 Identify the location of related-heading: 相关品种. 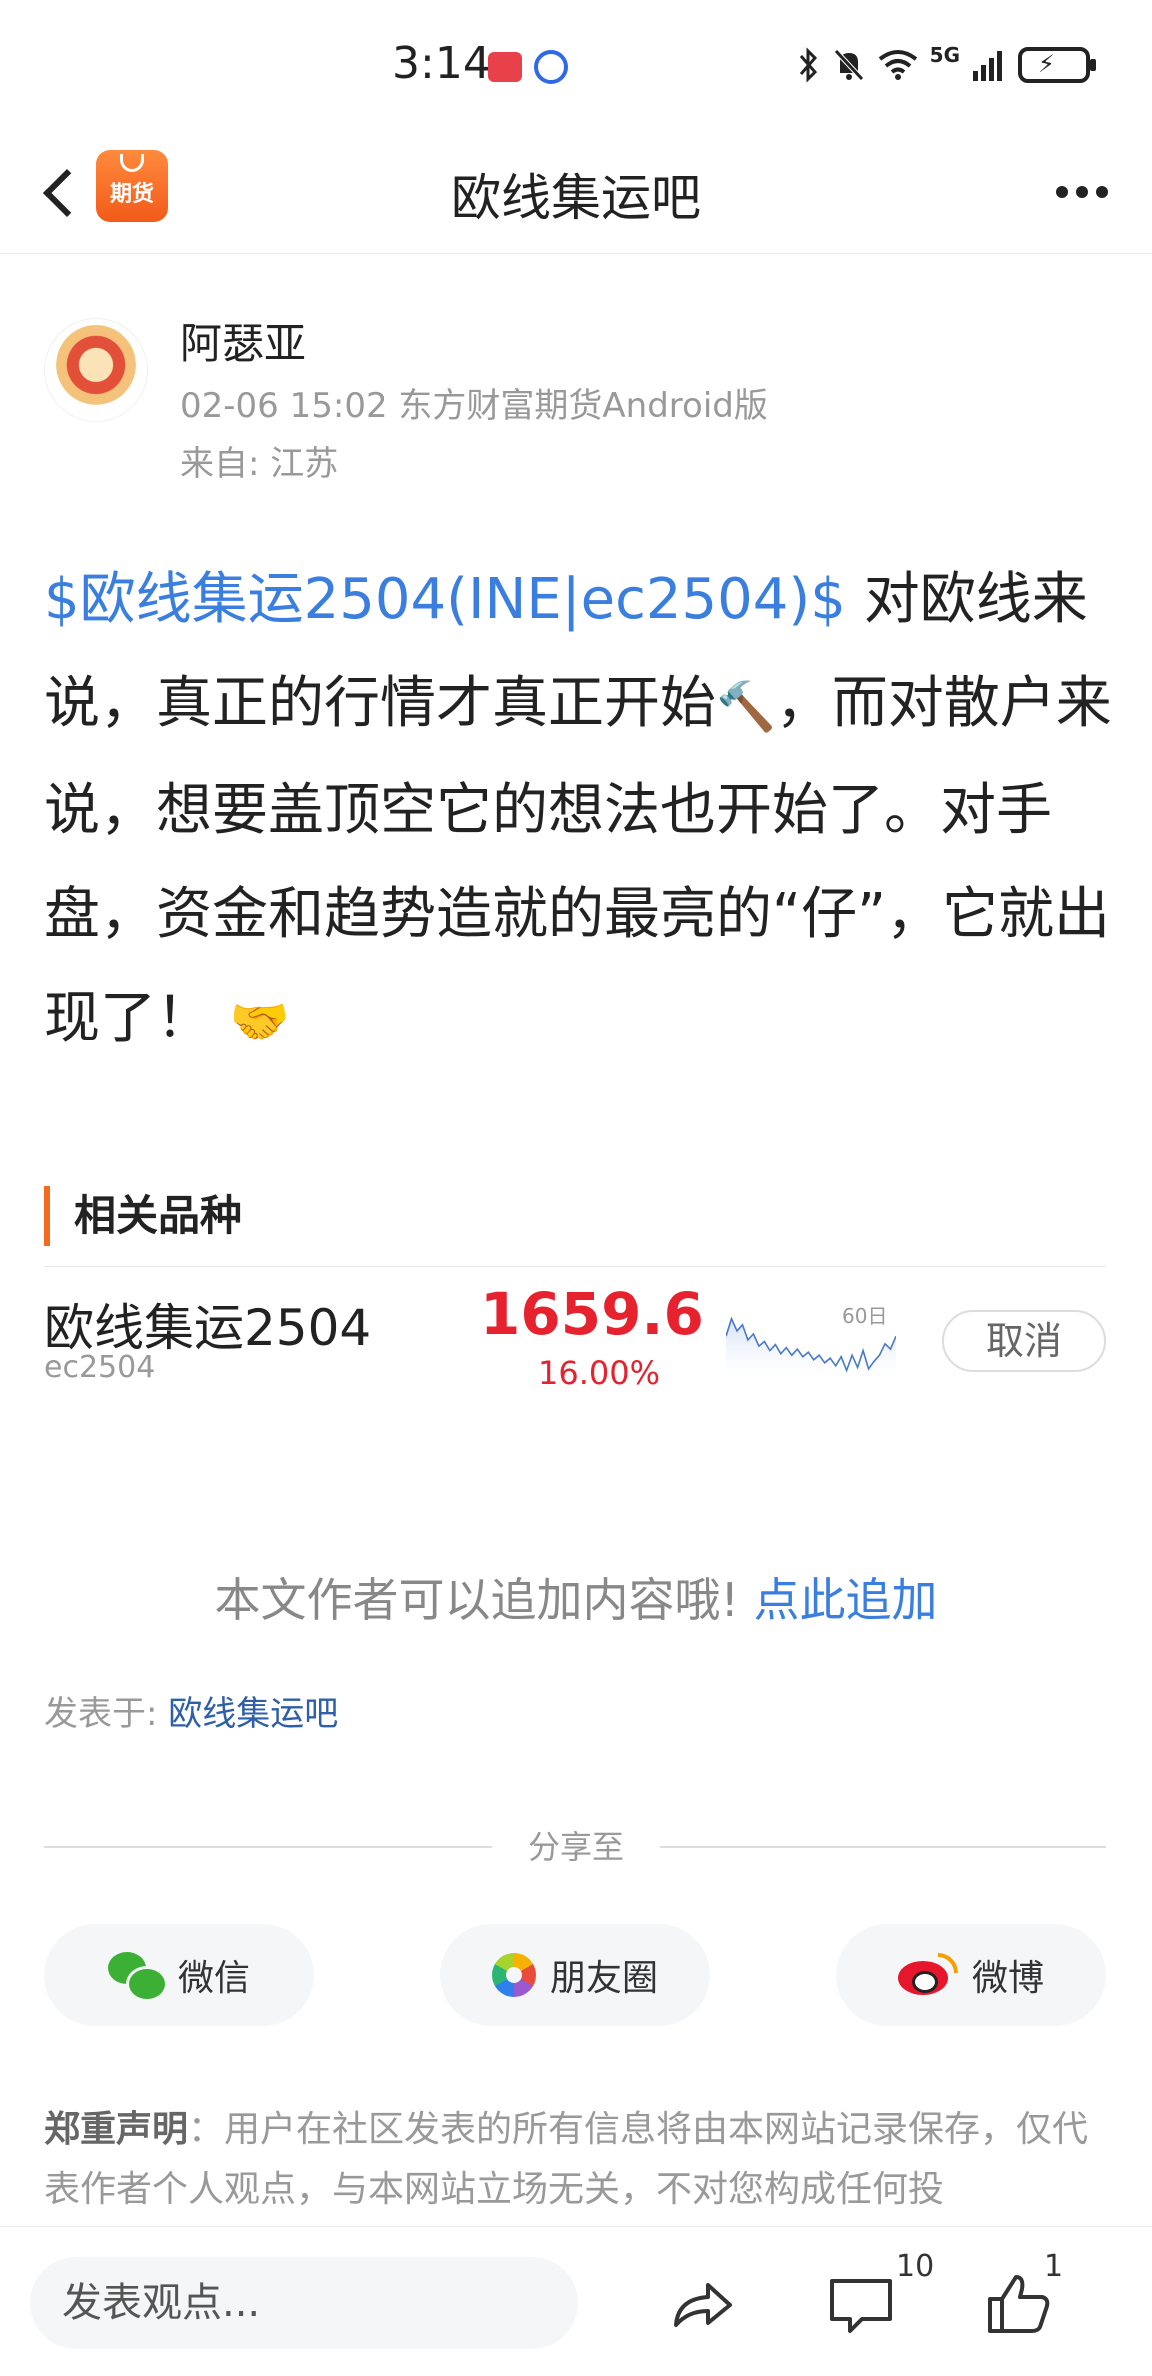
(143, 1216).